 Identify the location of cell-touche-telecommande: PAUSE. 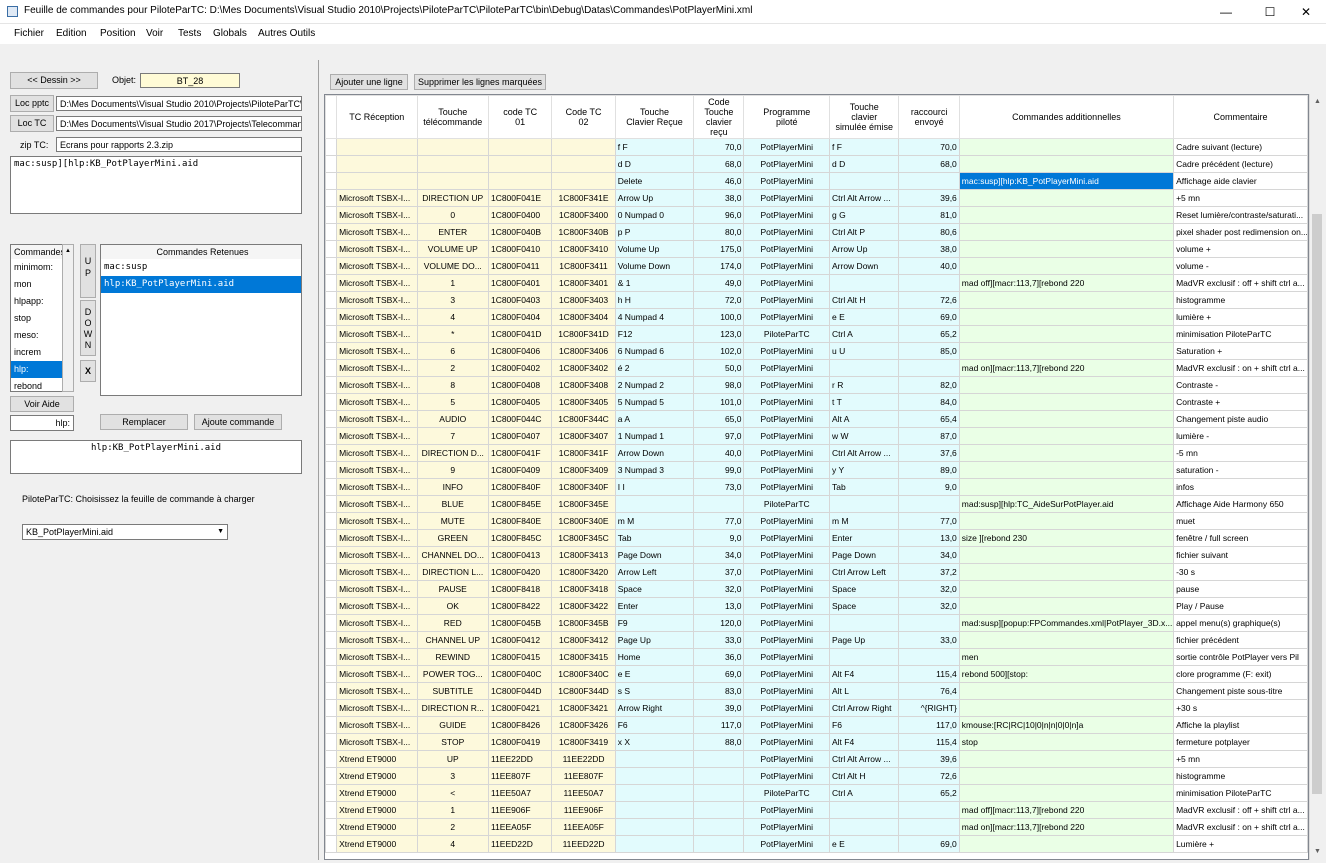
(452, 589).